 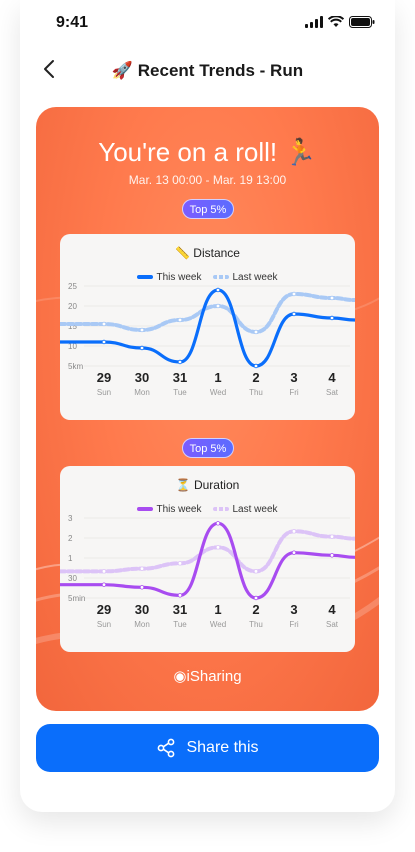 What do you see at coordinates (76, 598) in the screenshot?
I see `y-tick-label: 5min` at bounding box center [76, 598].